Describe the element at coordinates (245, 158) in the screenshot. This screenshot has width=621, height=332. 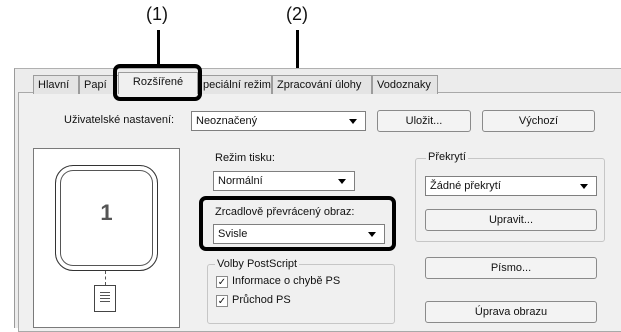
I see `print-mode-label: Režim tisku:` at that location.